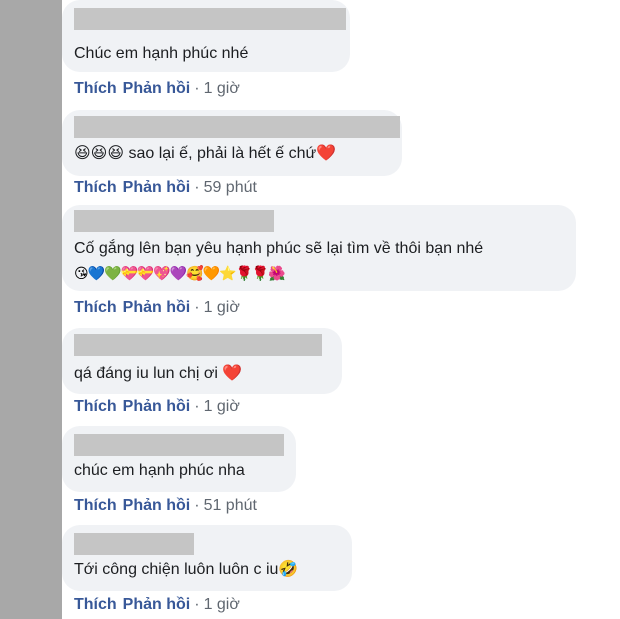  I want to click on comment-bubble: qá đáng iu lun chị ơi ❤️, so click(202, 361).